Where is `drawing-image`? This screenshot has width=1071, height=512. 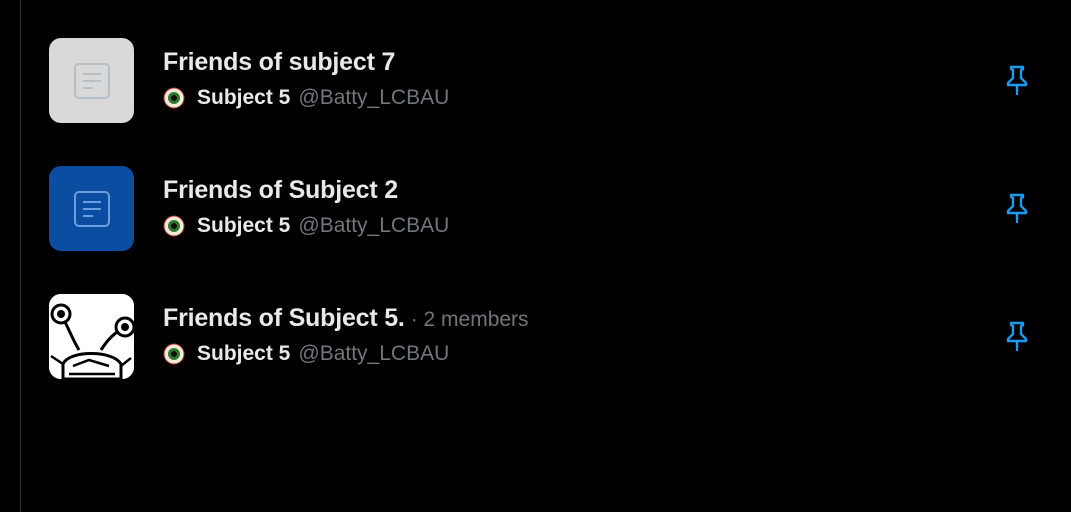 drawing-image is located at coordinates (91, 336).